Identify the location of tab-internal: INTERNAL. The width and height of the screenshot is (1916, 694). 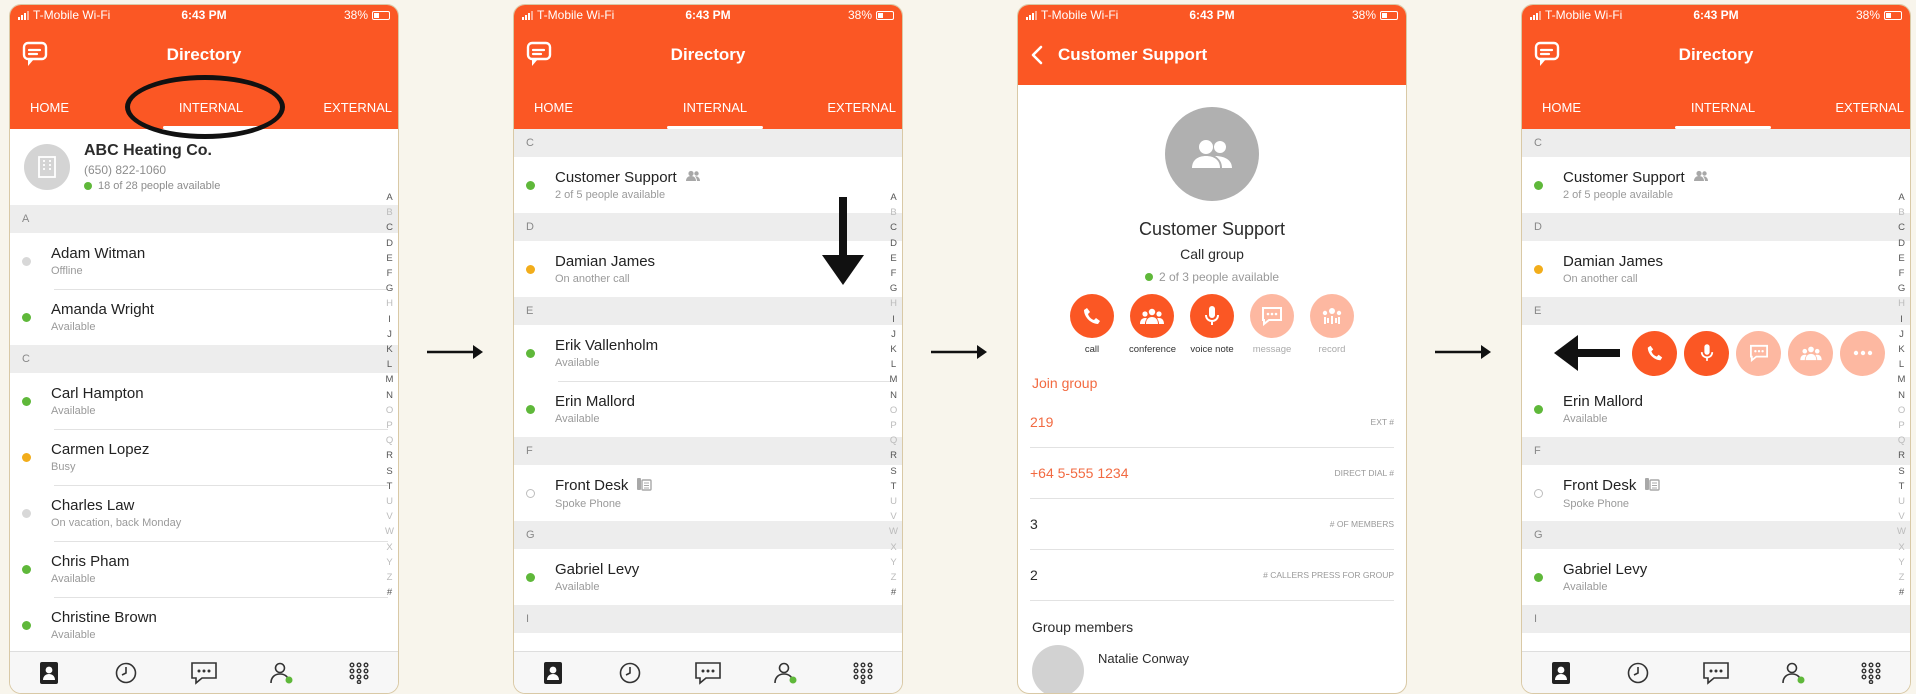
(715, 107).